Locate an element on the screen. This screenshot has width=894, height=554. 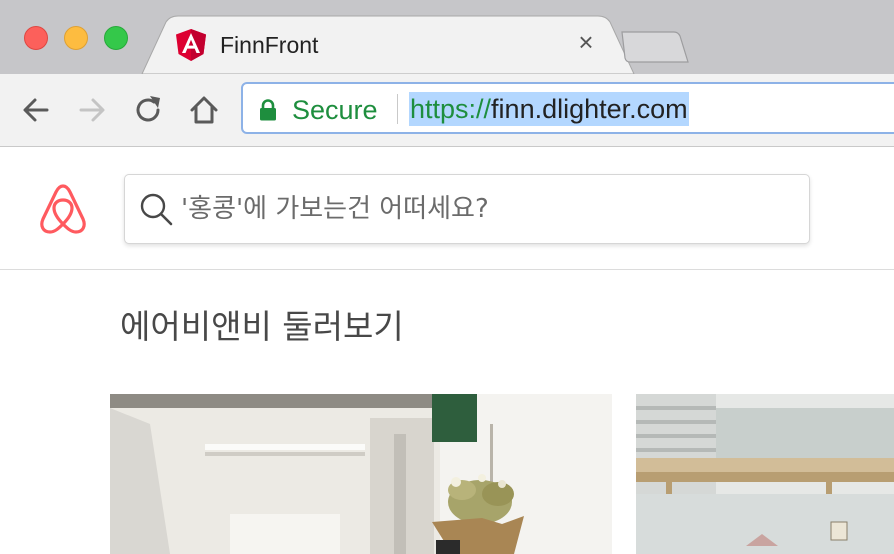
search-icon is located at coordinates (156, 209).